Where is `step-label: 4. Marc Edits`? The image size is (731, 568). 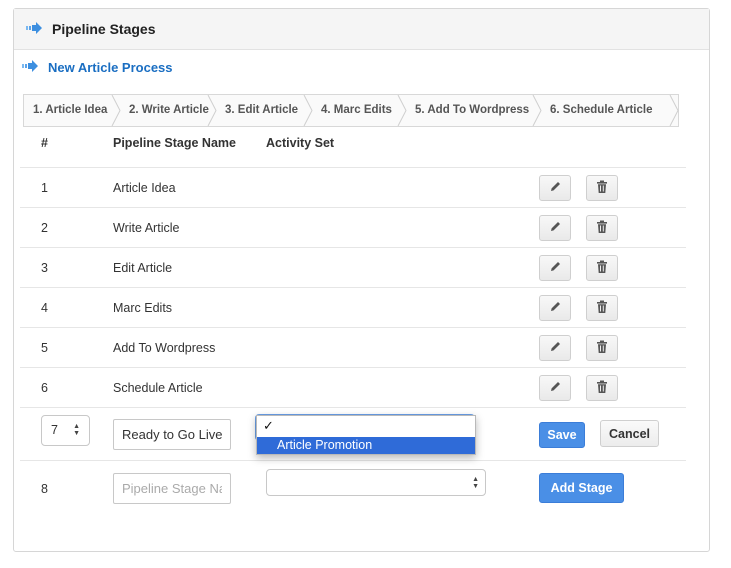 step-label: 4. Marc Edits is located at coordinates (356, 110).